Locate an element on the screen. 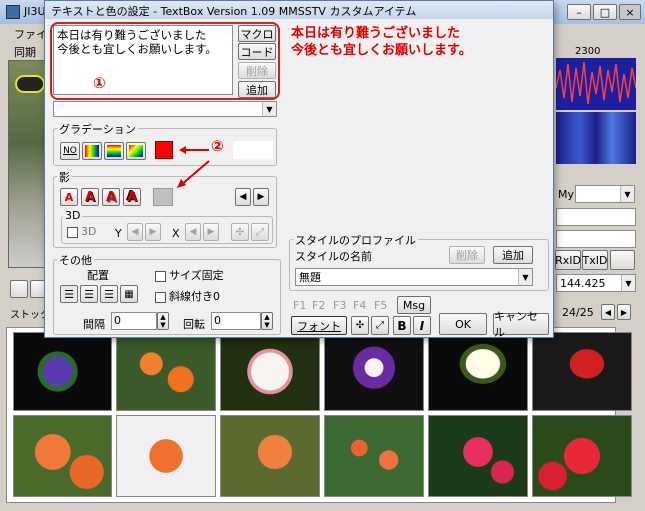  gradation-no-button: NO is located at coordinates (70, 151).